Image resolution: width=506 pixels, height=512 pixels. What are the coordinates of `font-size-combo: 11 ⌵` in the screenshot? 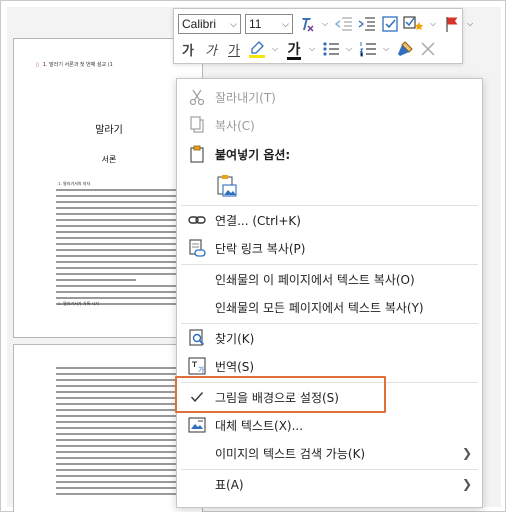 It's located at (269, 24).